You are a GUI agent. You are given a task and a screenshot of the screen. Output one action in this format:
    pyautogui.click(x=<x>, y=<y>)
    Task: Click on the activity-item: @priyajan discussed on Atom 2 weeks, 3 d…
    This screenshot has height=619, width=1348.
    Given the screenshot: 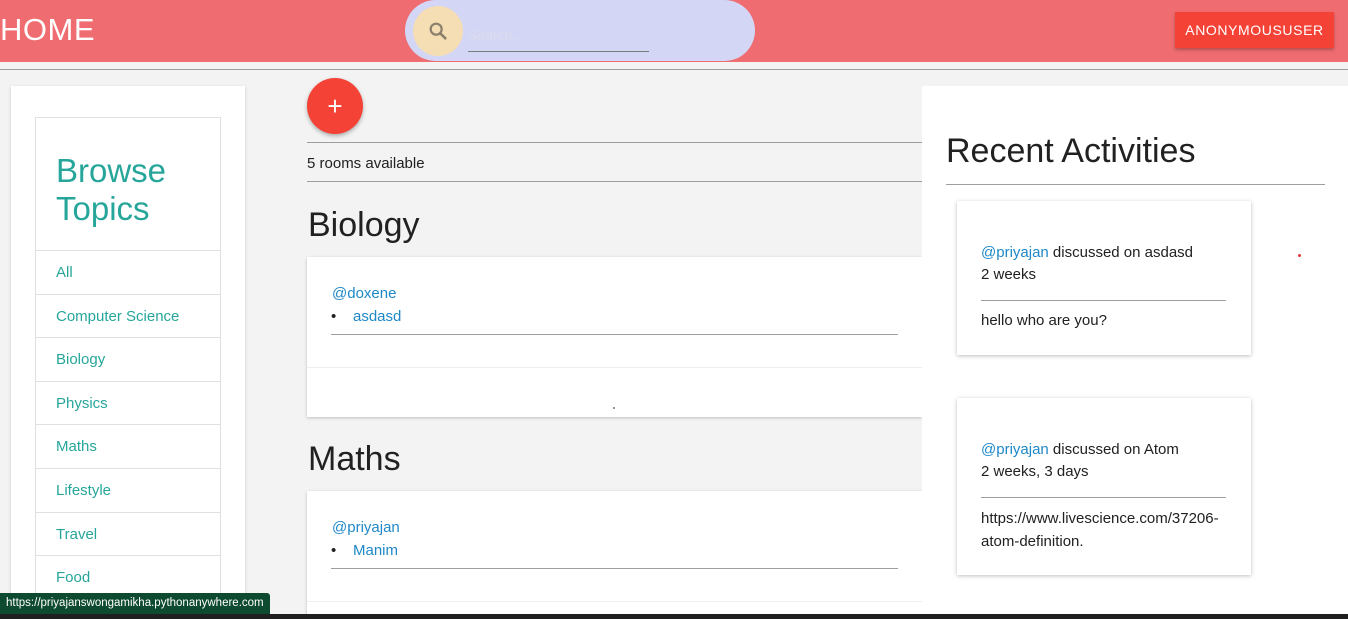 What is the action you would take?
    pyautogui.click(x=1104, y=486)
    